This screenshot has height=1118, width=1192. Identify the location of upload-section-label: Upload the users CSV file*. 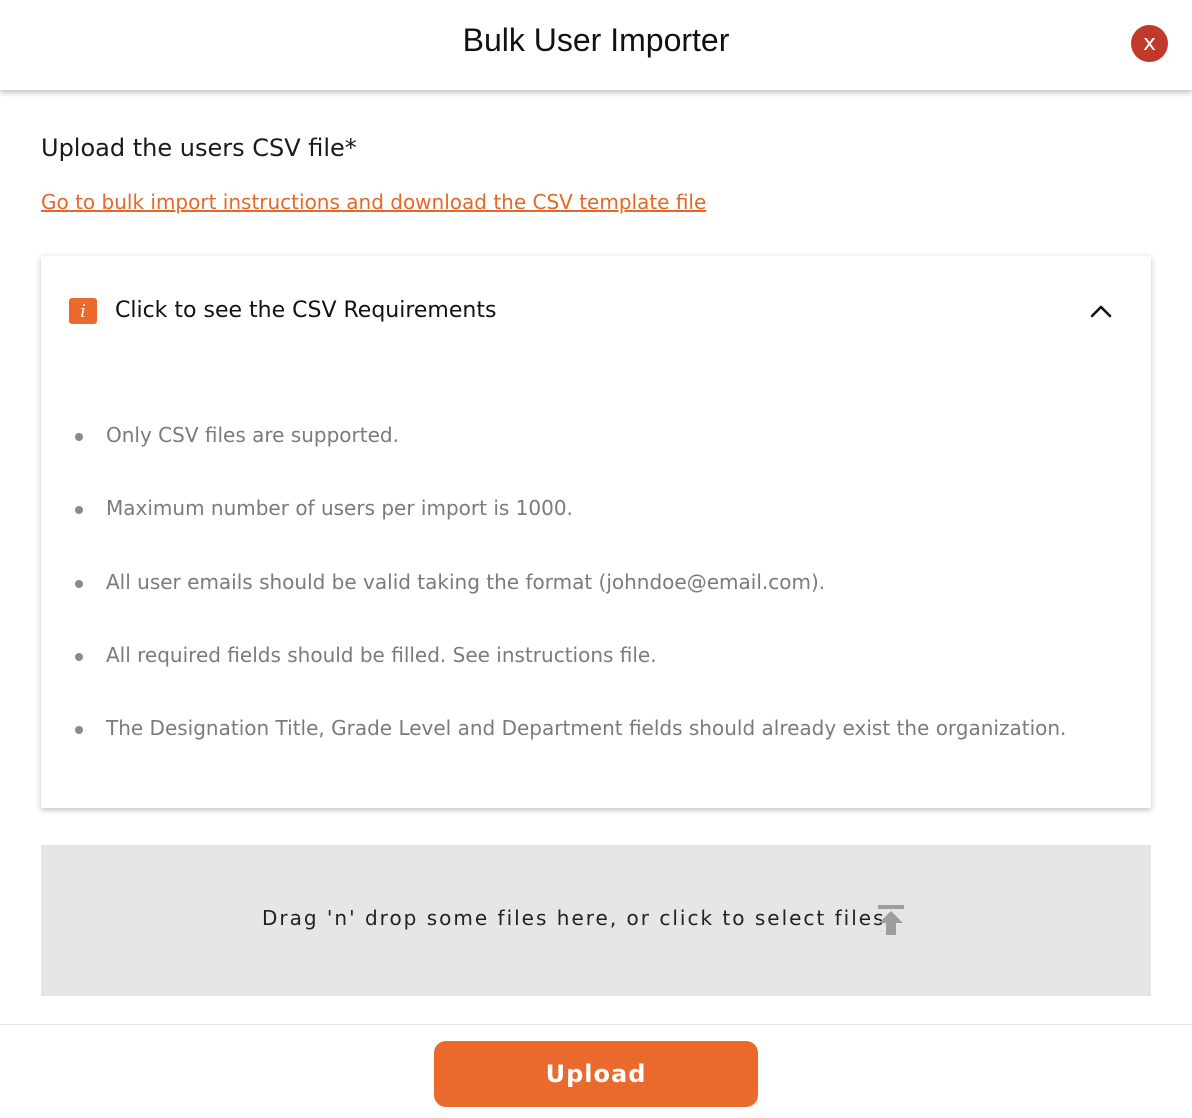
(199, 148).